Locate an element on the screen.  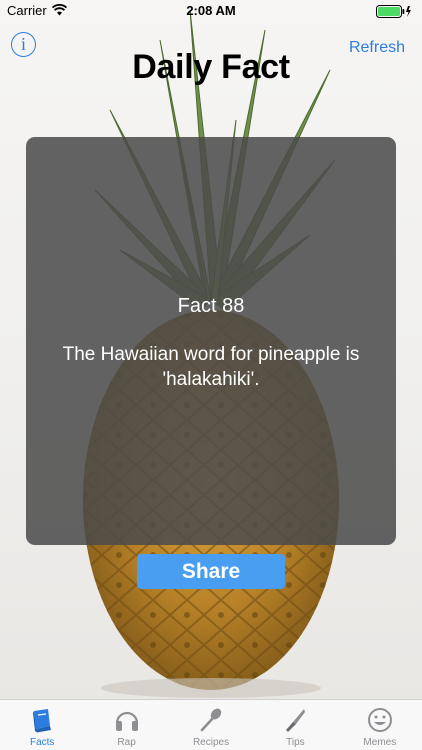
tab-rap: Rap is located at coordinates (126, 725).